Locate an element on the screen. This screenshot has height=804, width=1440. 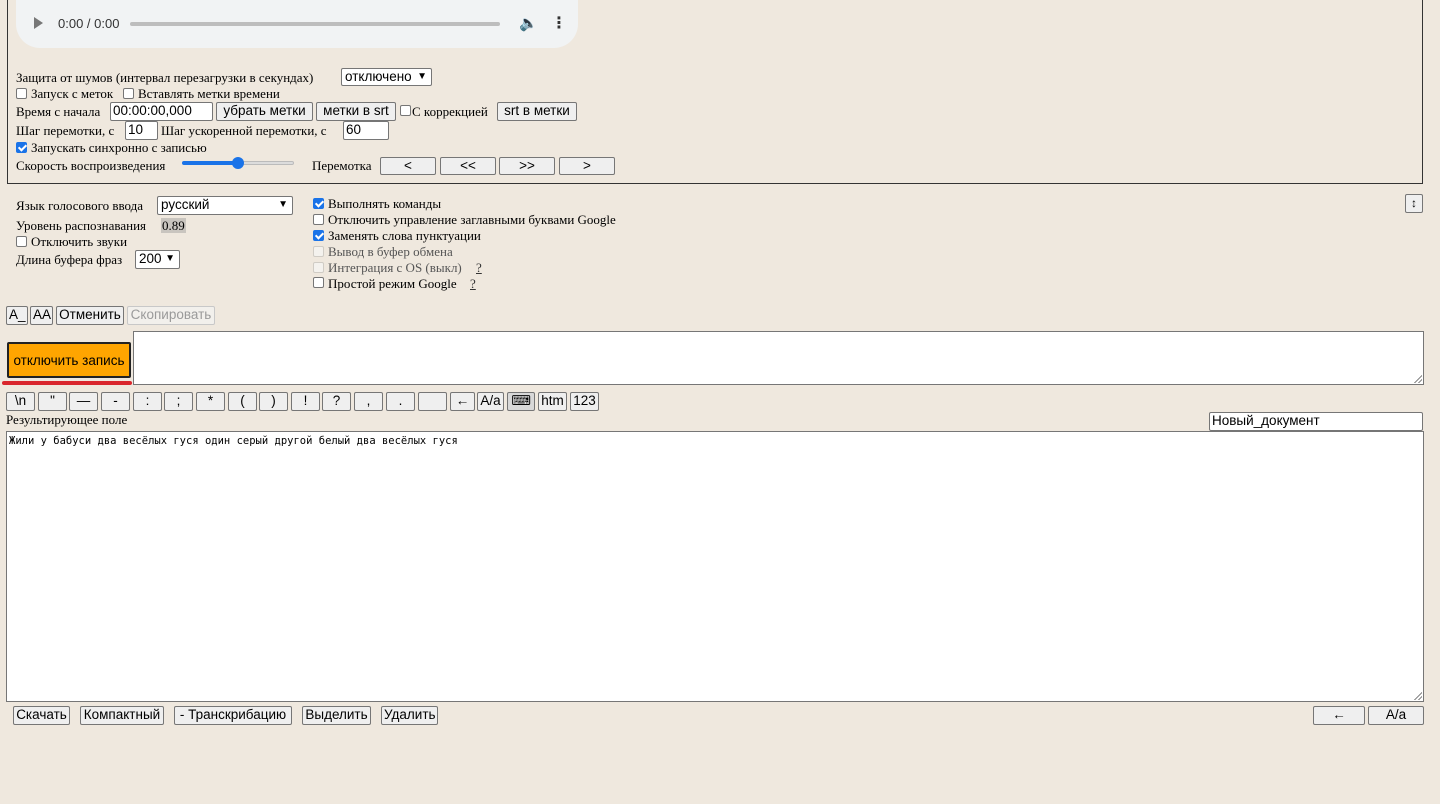
insert-timestamps-label: Вставлять метки времени is located at coordinates (209, 93).